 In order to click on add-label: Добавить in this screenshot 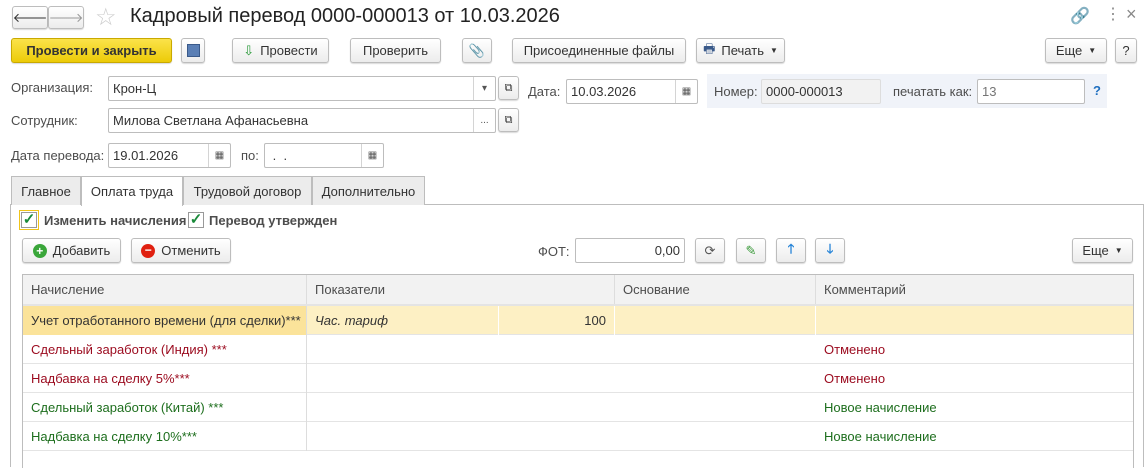, I will do `click(81, 250)`.